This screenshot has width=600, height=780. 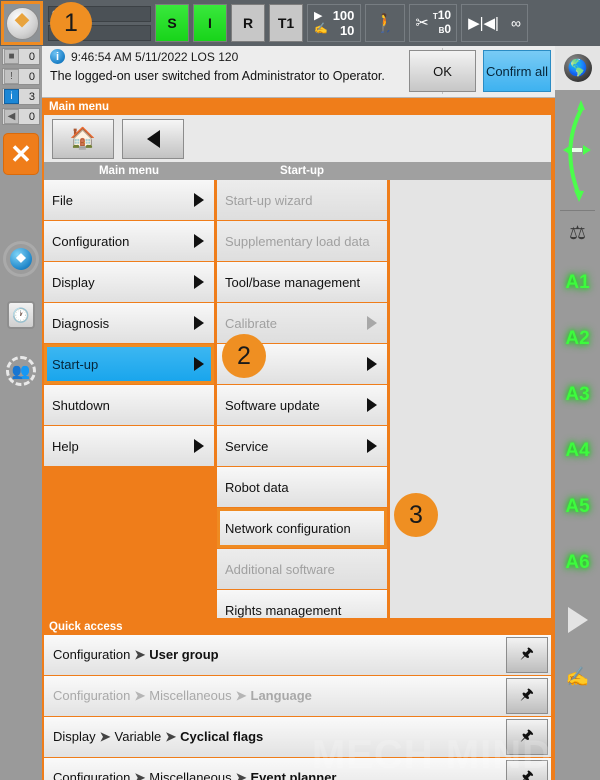 I want to click on ok-button: OK, so click(x=442, y=71).